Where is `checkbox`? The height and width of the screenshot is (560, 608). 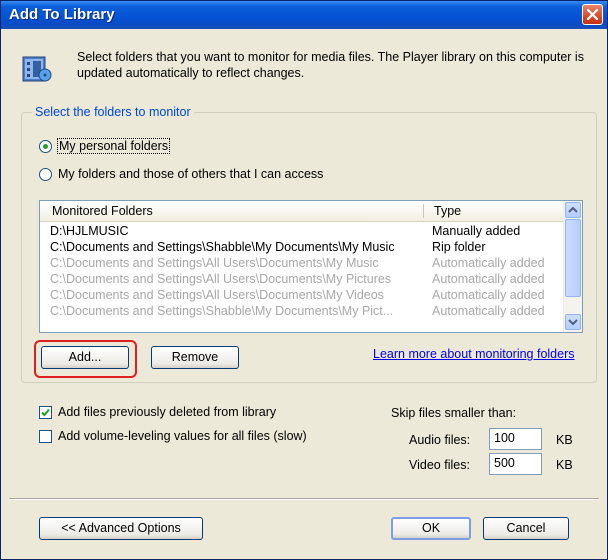 checkbox is located at coordinates (45, 436).